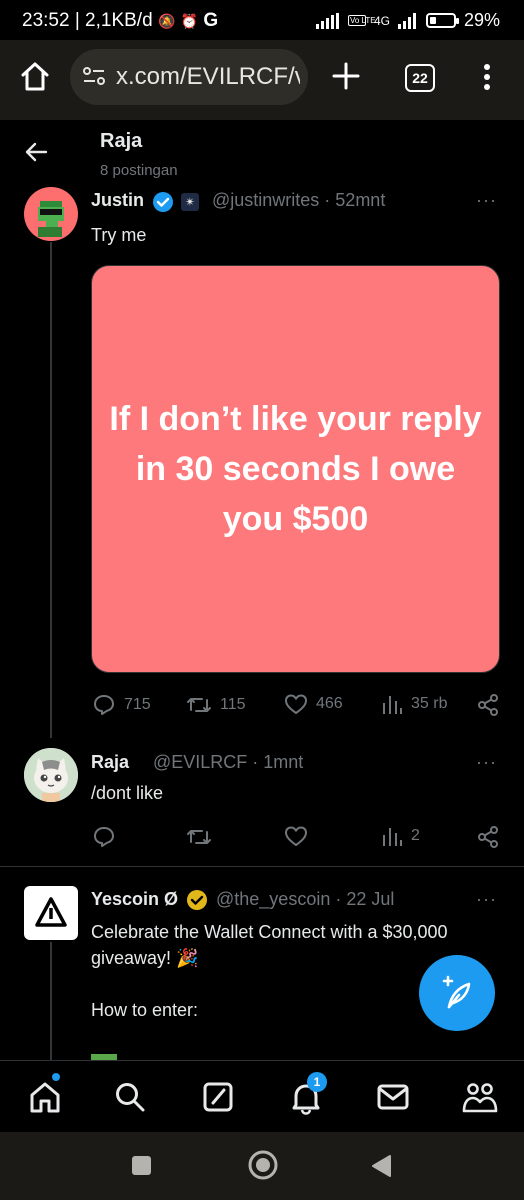 The width and height of the screenshot is (524, 1200). What do you see at coordinates (381, 20) in the screenshot?
I see `network-type: 4G` at bounding box center [381, 20].